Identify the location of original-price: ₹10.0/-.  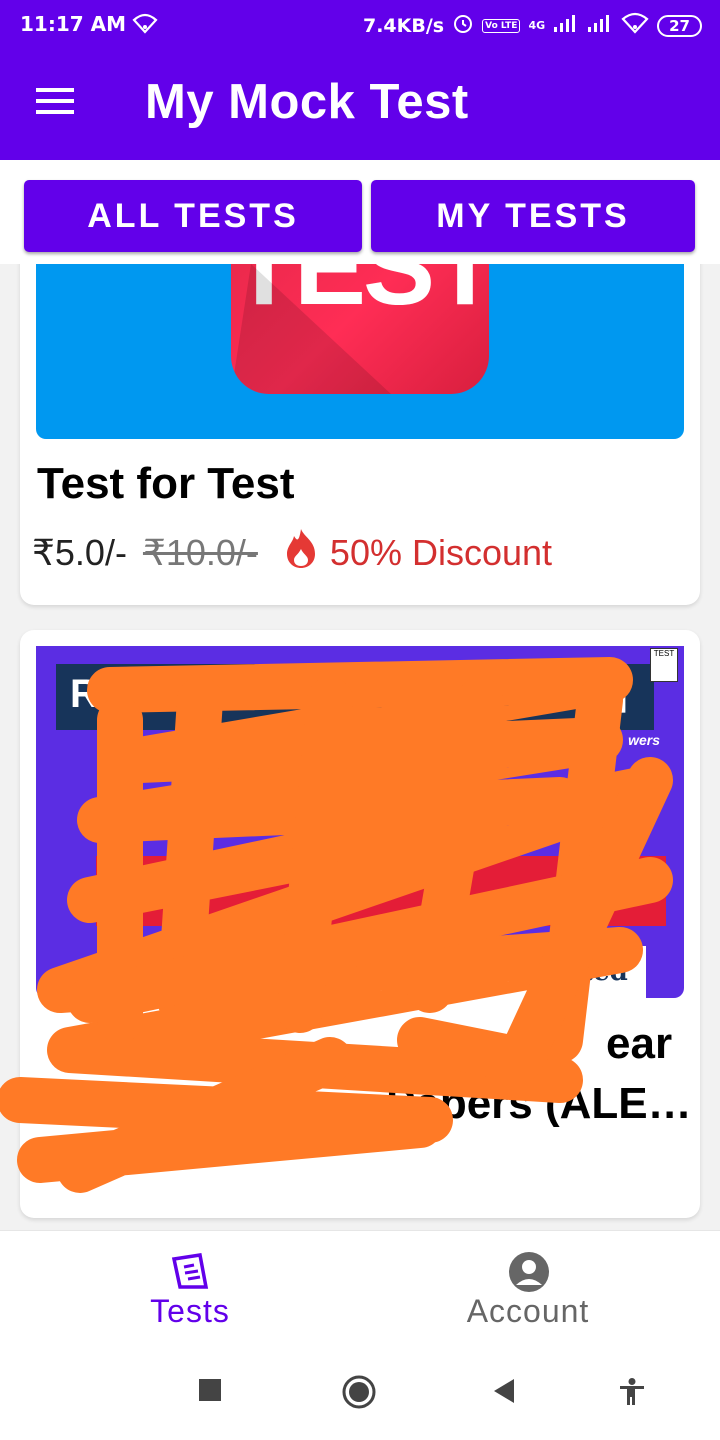
(200, 552).